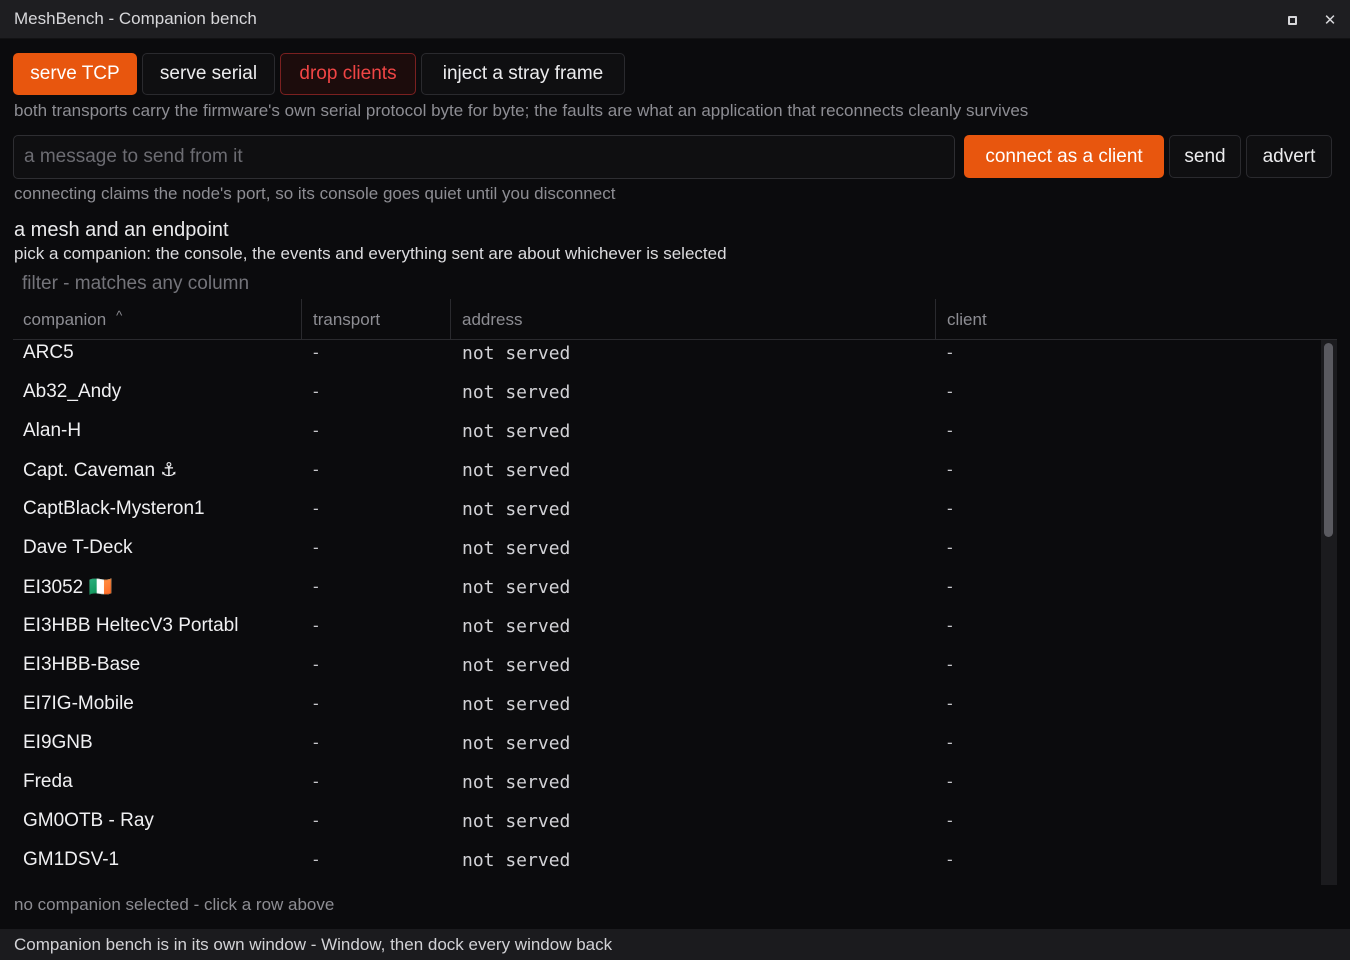 The image size is (1350, 960). What do you see at coordinates (667, 554) in the screenshot?
I see `table-row: Dave T-Deck - not served -` at bounding box center [667, 554].